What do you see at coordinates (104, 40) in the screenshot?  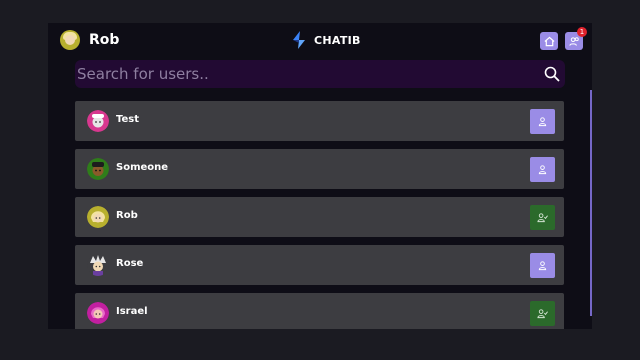 I see `current-user-name: Rob` at bounding box center [104, 40].